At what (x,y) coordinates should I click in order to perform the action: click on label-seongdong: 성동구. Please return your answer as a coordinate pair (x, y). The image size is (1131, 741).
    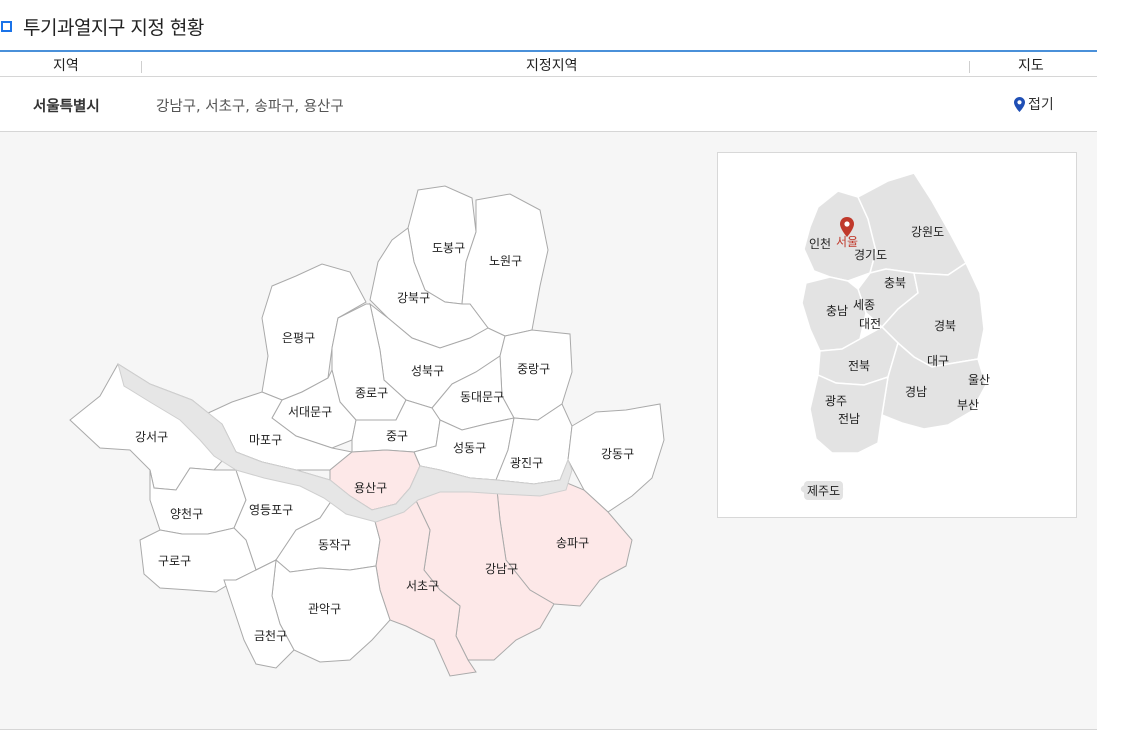
    Looking at the image, I should click on (469, 448).